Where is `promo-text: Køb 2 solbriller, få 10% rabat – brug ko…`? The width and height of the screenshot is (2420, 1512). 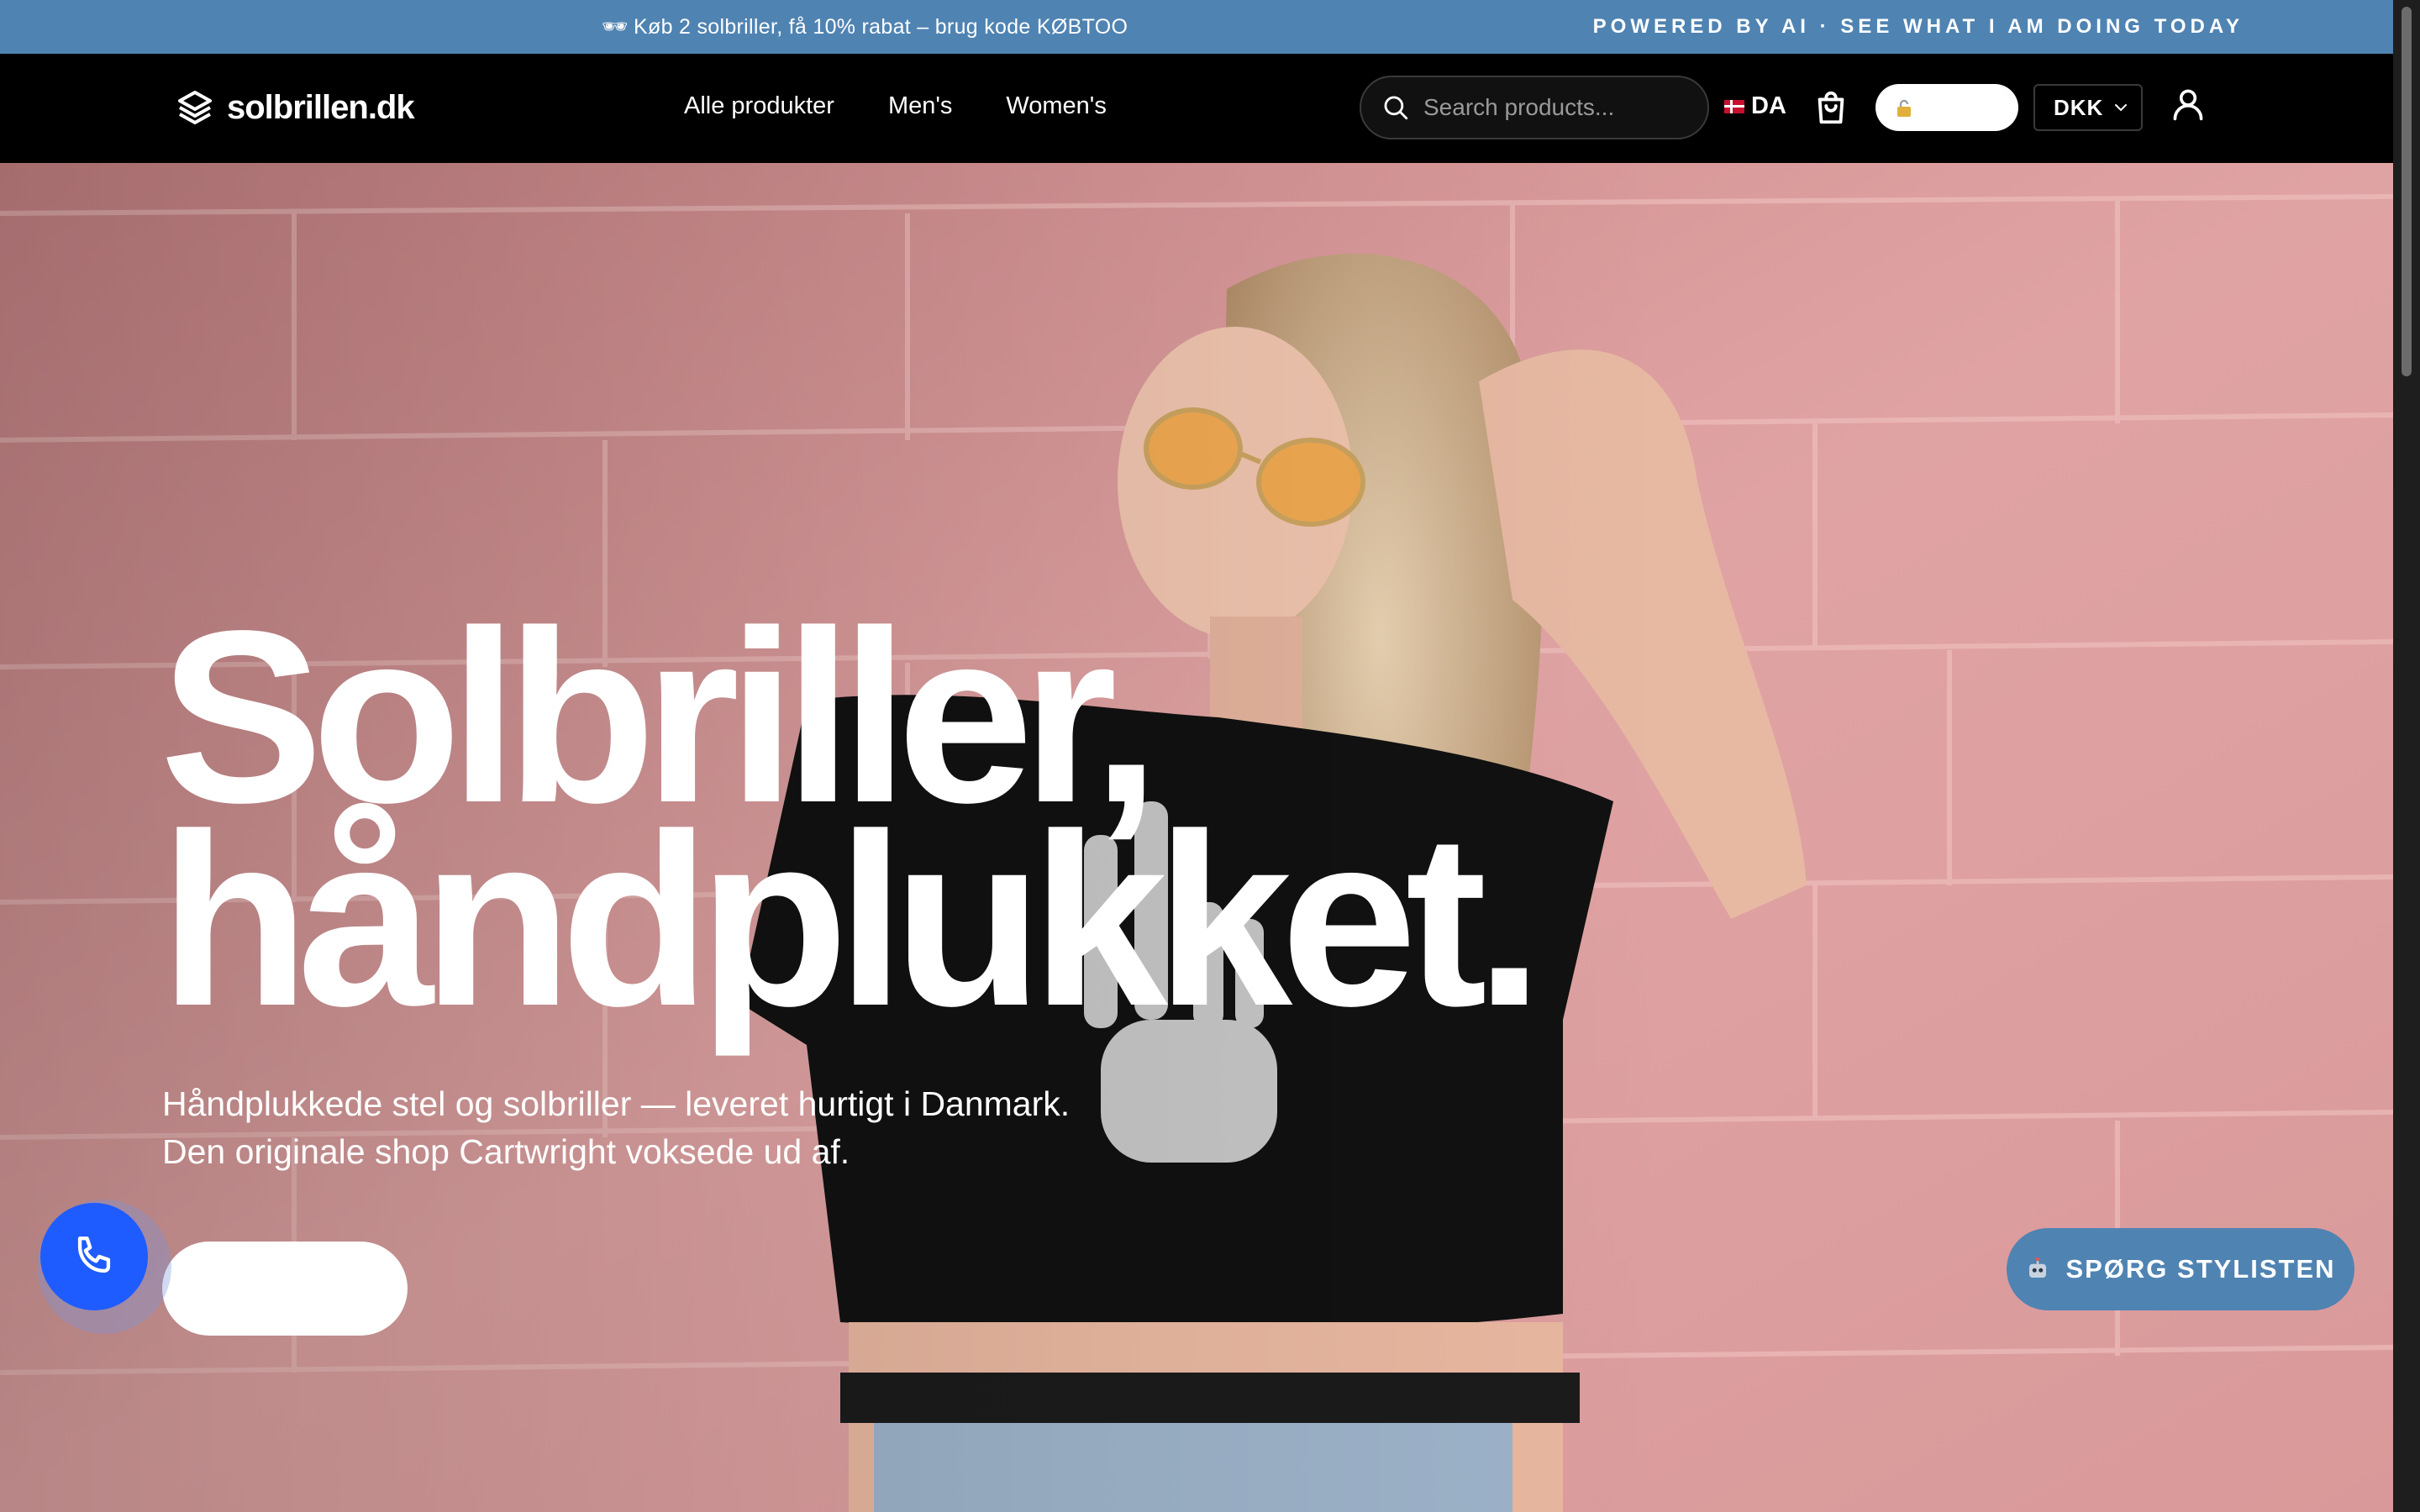
promo-text: Køb 2 solbriller, få 10% rabat – brug ko… is located at coordinates (881, 27).